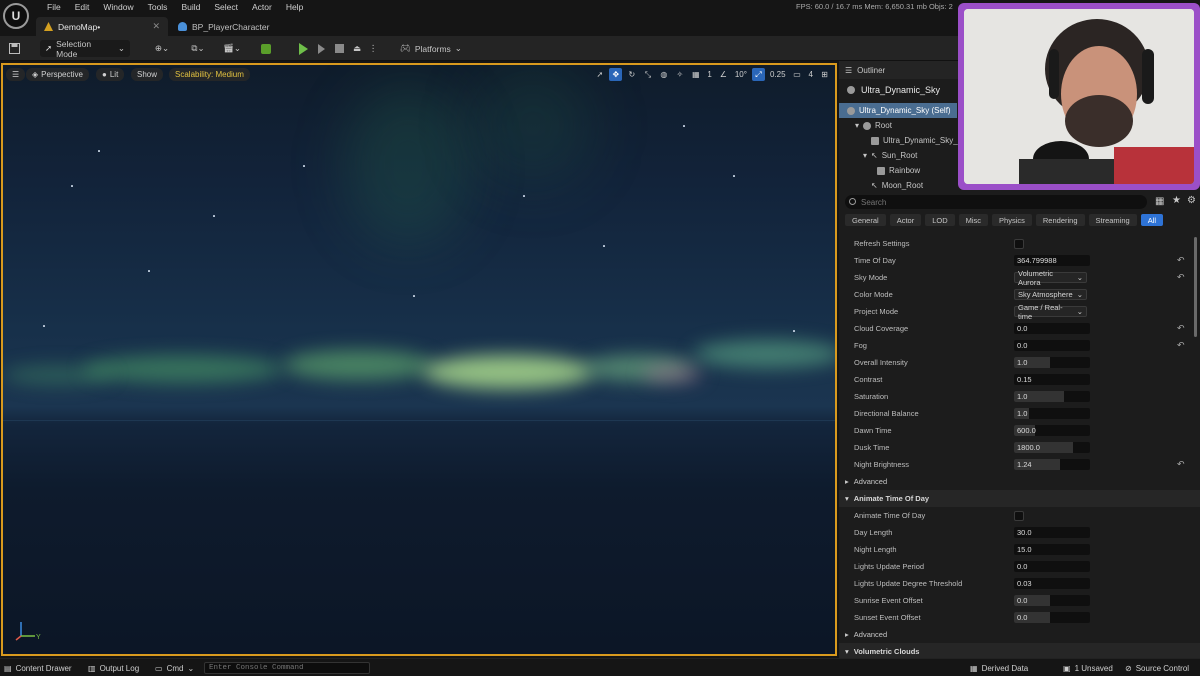  Describe the element at coordinates (303, 48) in the screenshot. I see `play-icon` at that location.